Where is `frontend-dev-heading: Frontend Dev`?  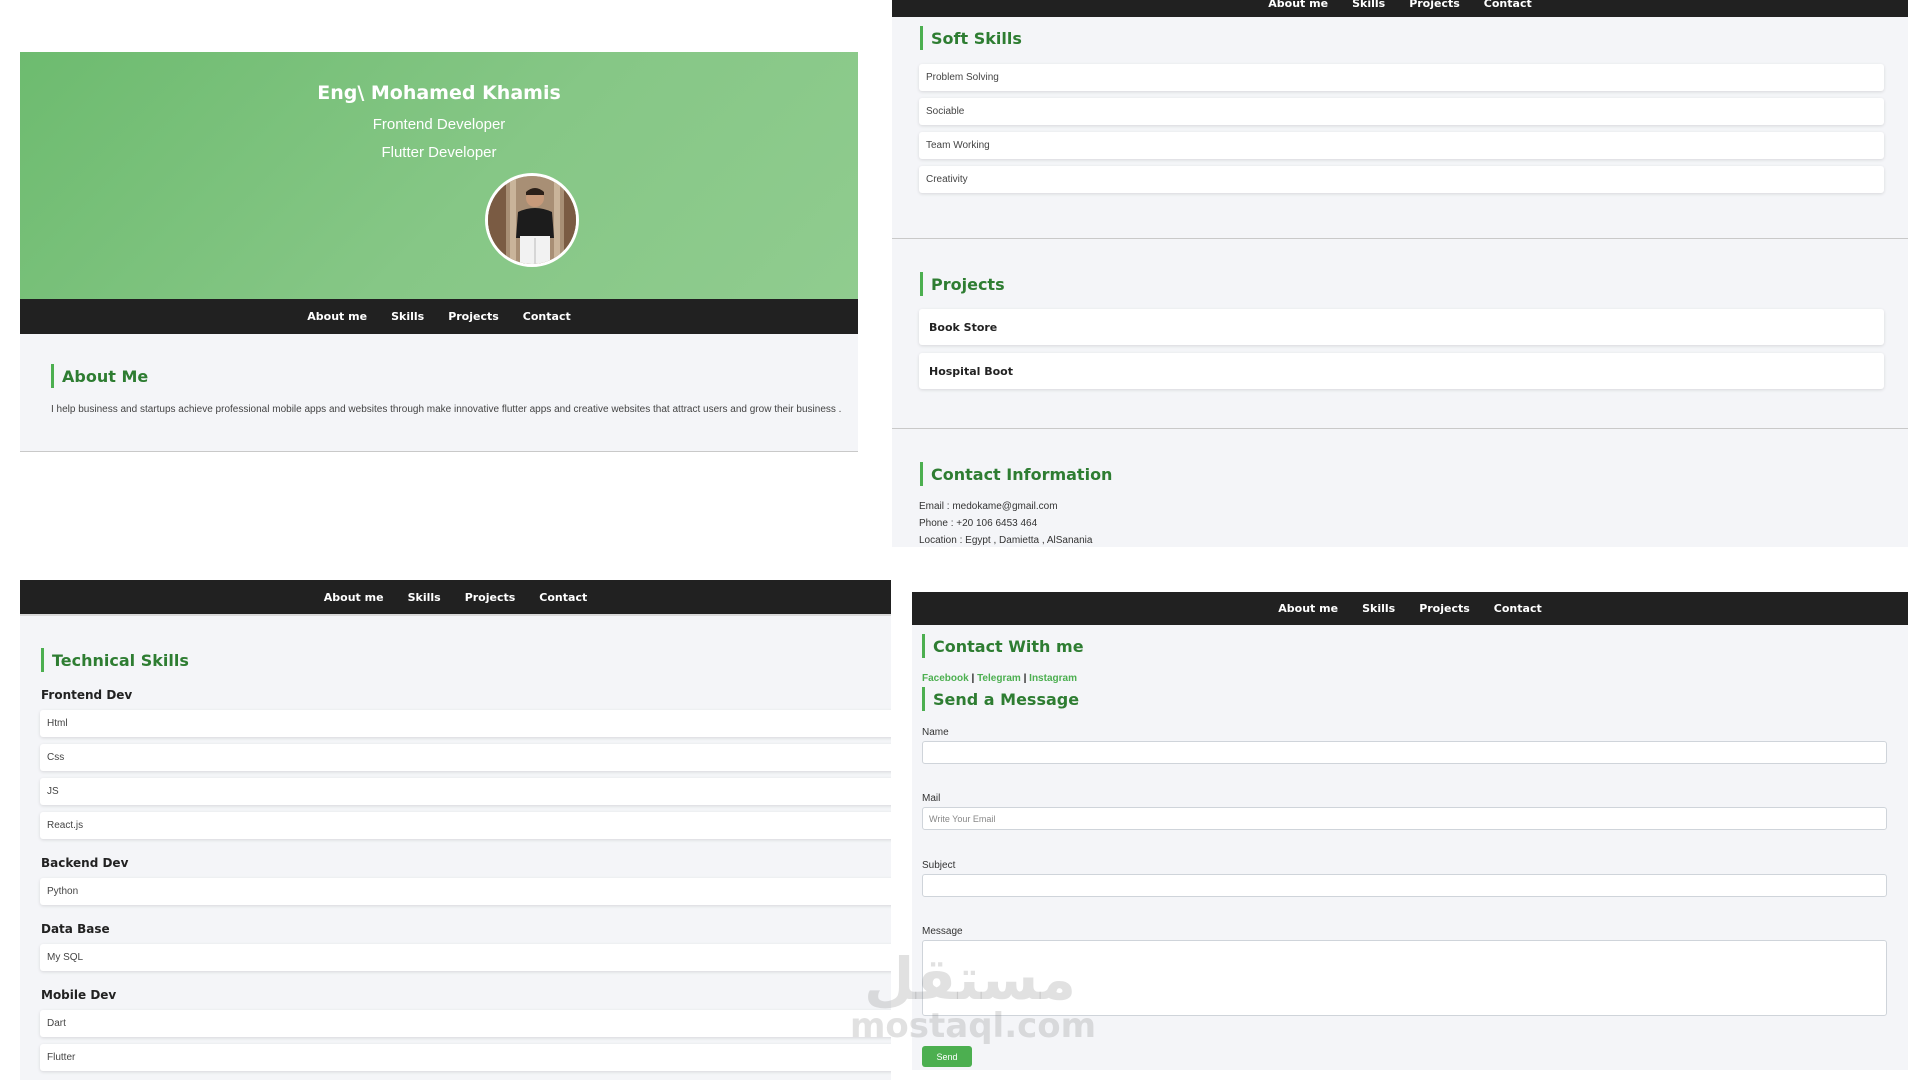
frontend-dev-heading: Frontend Dev is located at coordinates (87, 695).